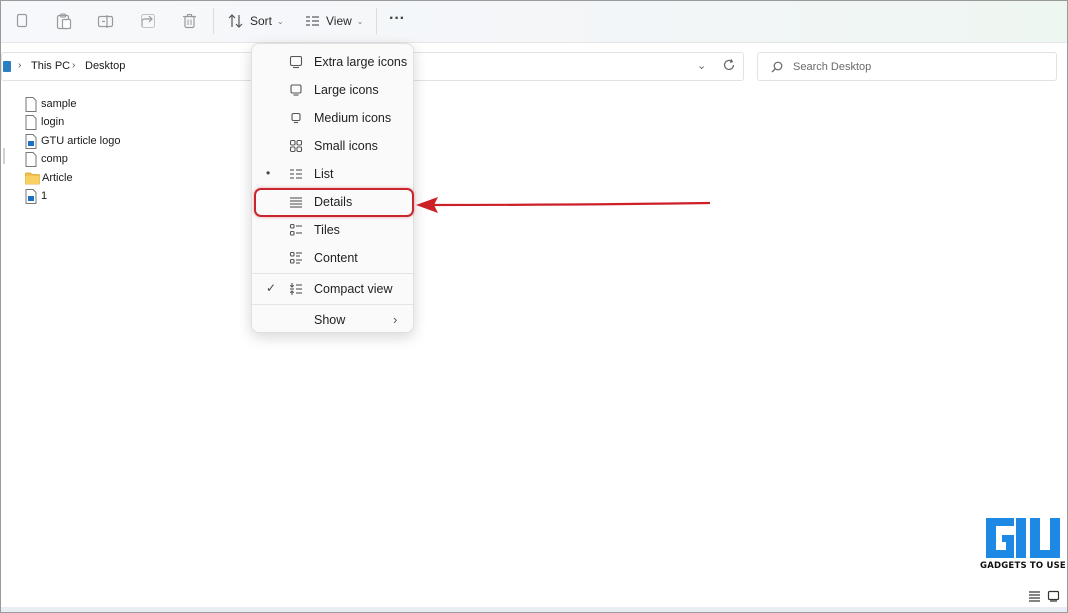  What do you see at coordinates (261, 21) in the screenshot?
I see `sort-label: Sort` at bounding box center [261, 21].